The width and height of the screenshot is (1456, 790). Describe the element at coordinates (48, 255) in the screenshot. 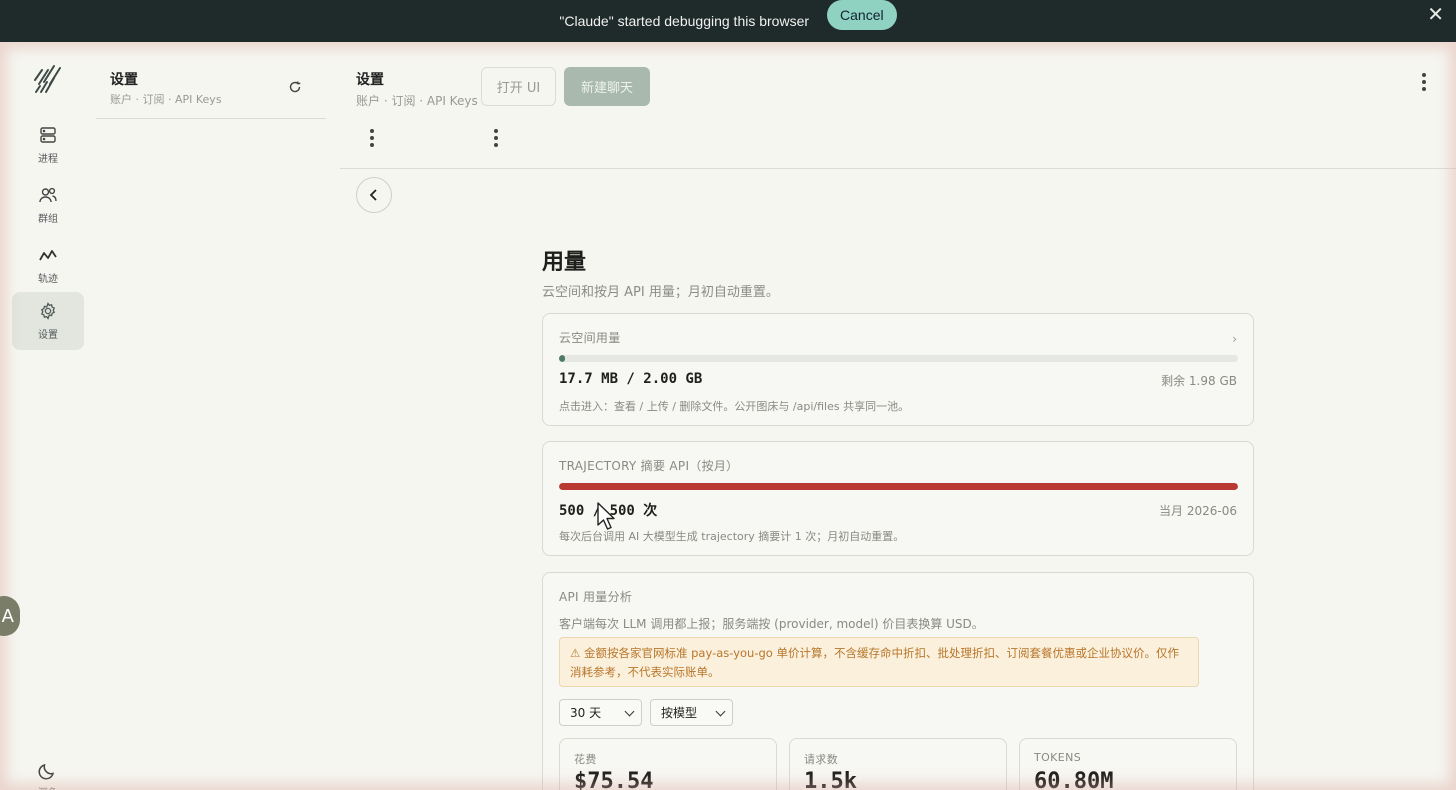

I see `trajectory-icon` at that location.